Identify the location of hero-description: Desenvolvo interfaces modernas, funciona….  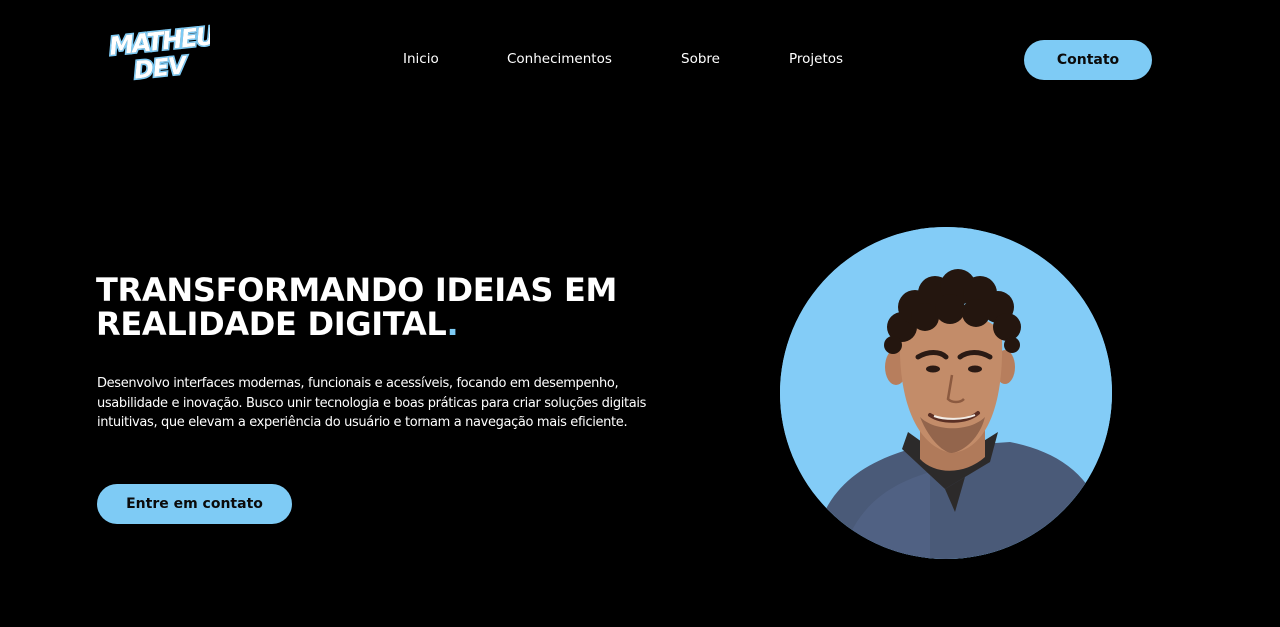
(372, 403).